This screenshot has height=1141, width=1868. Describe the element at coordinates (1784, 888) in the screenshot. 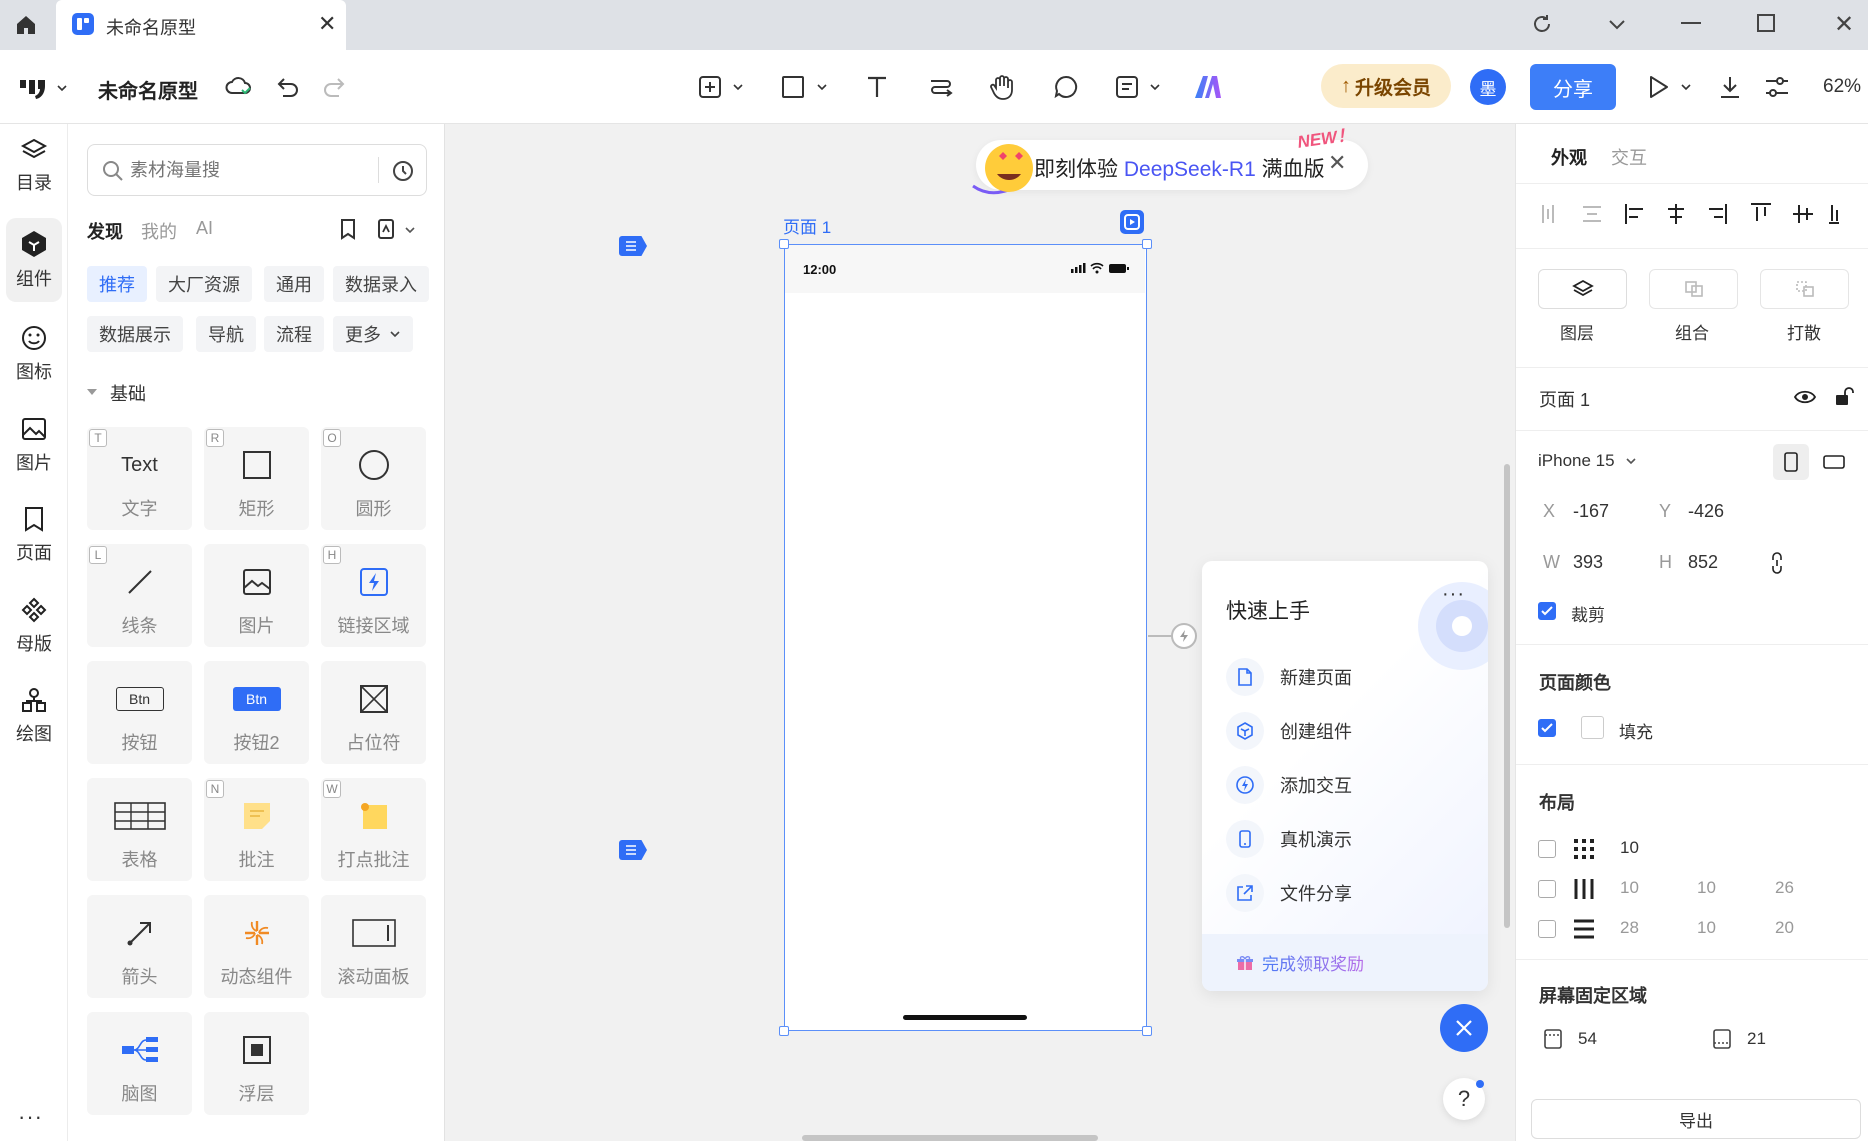

I see `columns-margin: 26` at that location.